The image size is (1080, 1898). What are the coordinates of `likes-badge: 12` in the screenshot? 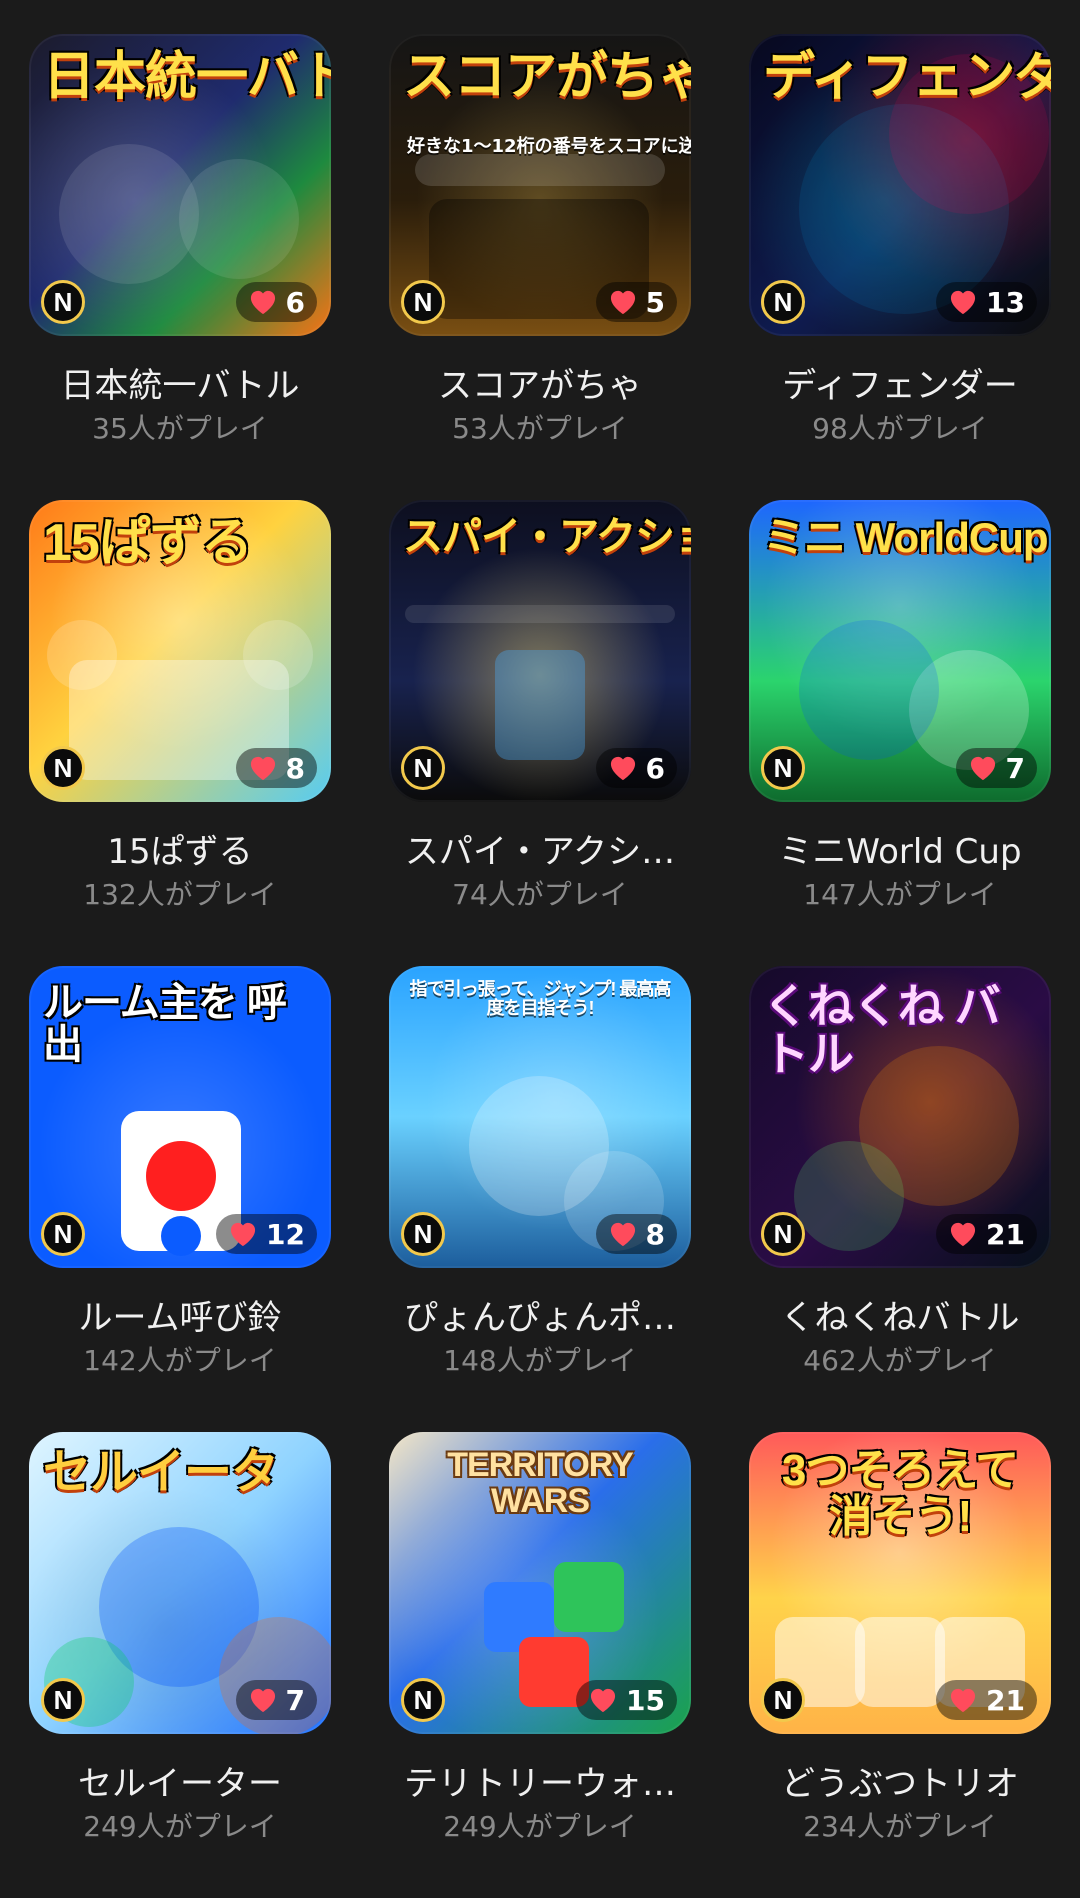 It's located at (266, 1234).